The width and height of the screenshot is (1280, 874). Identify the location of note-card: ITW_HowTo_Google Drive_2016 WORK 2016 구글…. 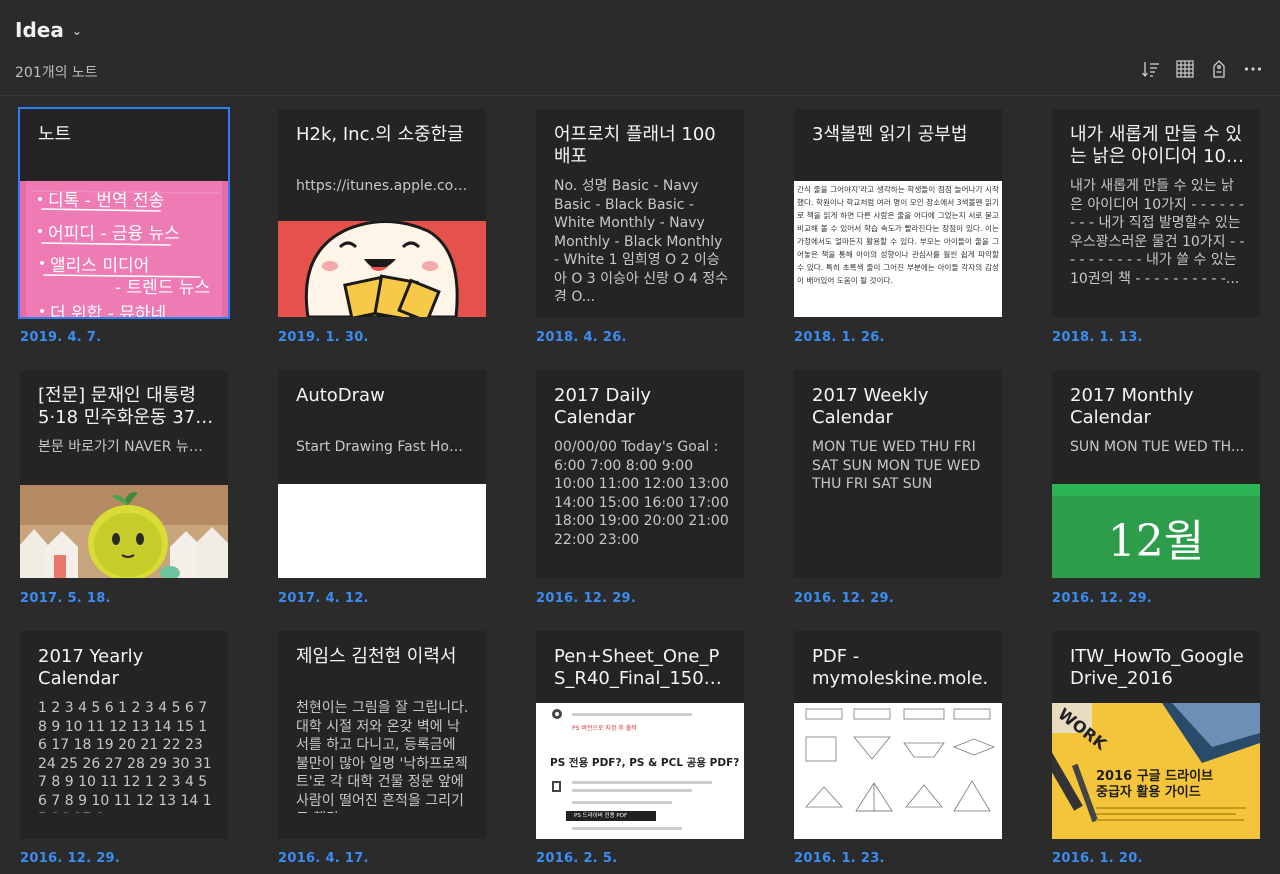
(1156, 735).